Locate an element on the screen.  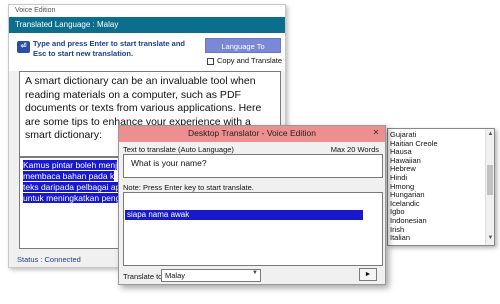
max-words-label: Max 20 Words is located at coordinates (354, 149).